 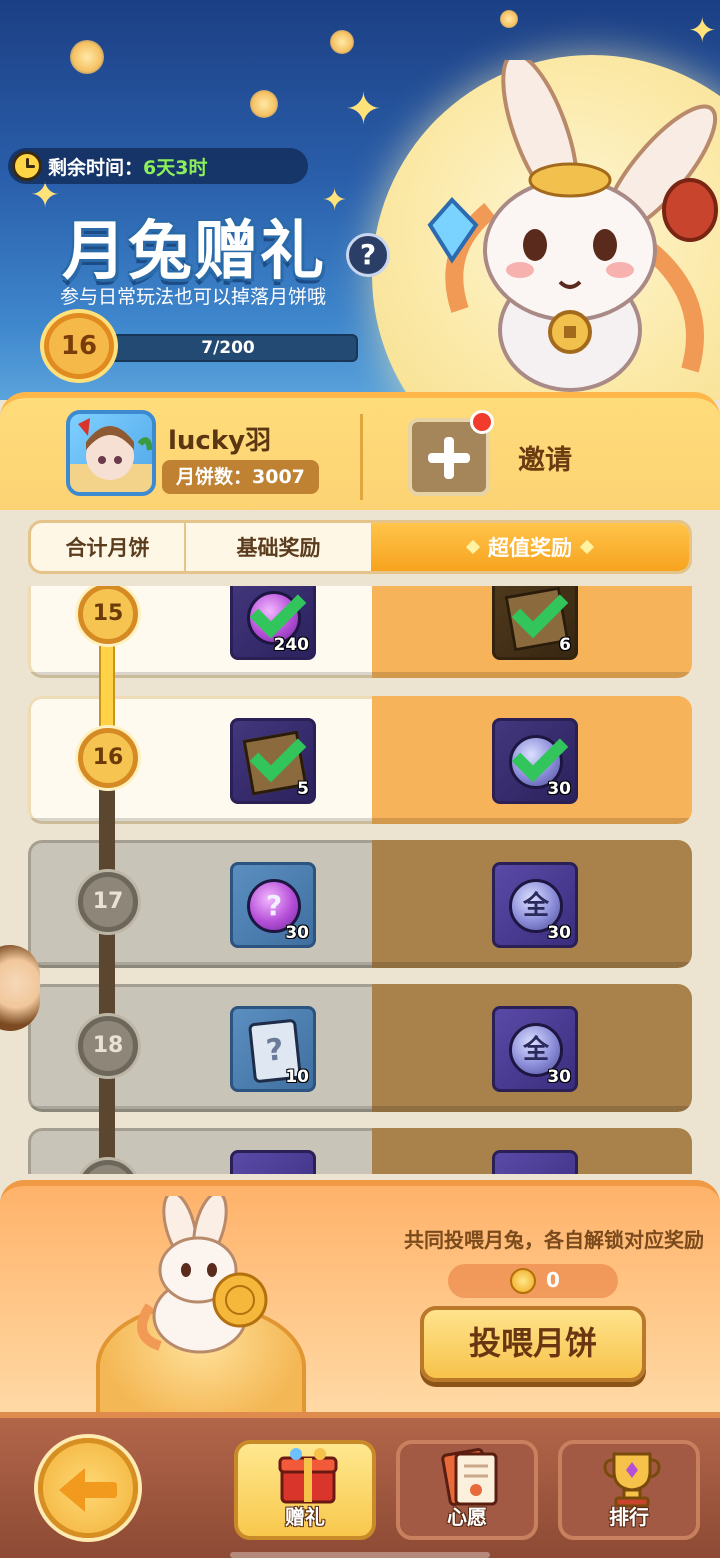 I want to click on trophy-icon, so click(x=632, y=1480).